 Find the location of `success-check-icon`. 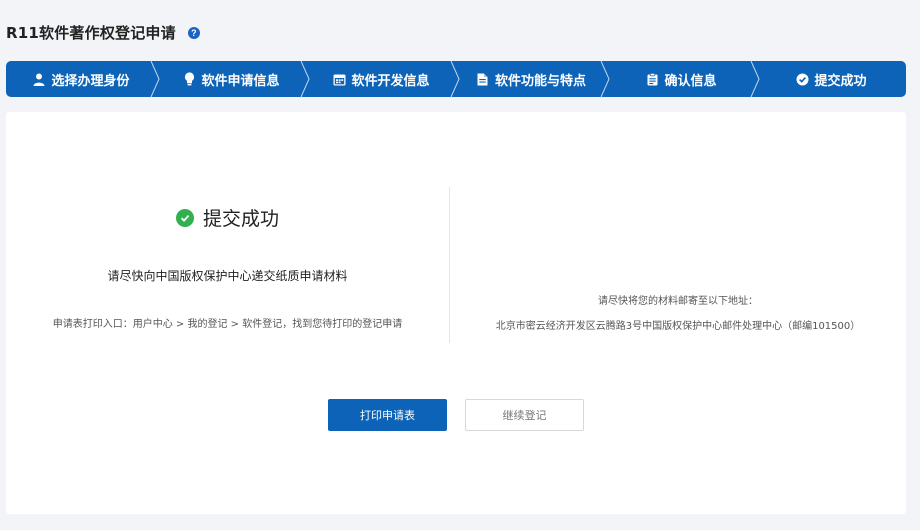

success-check-icon is located at coordinates (184, 217).